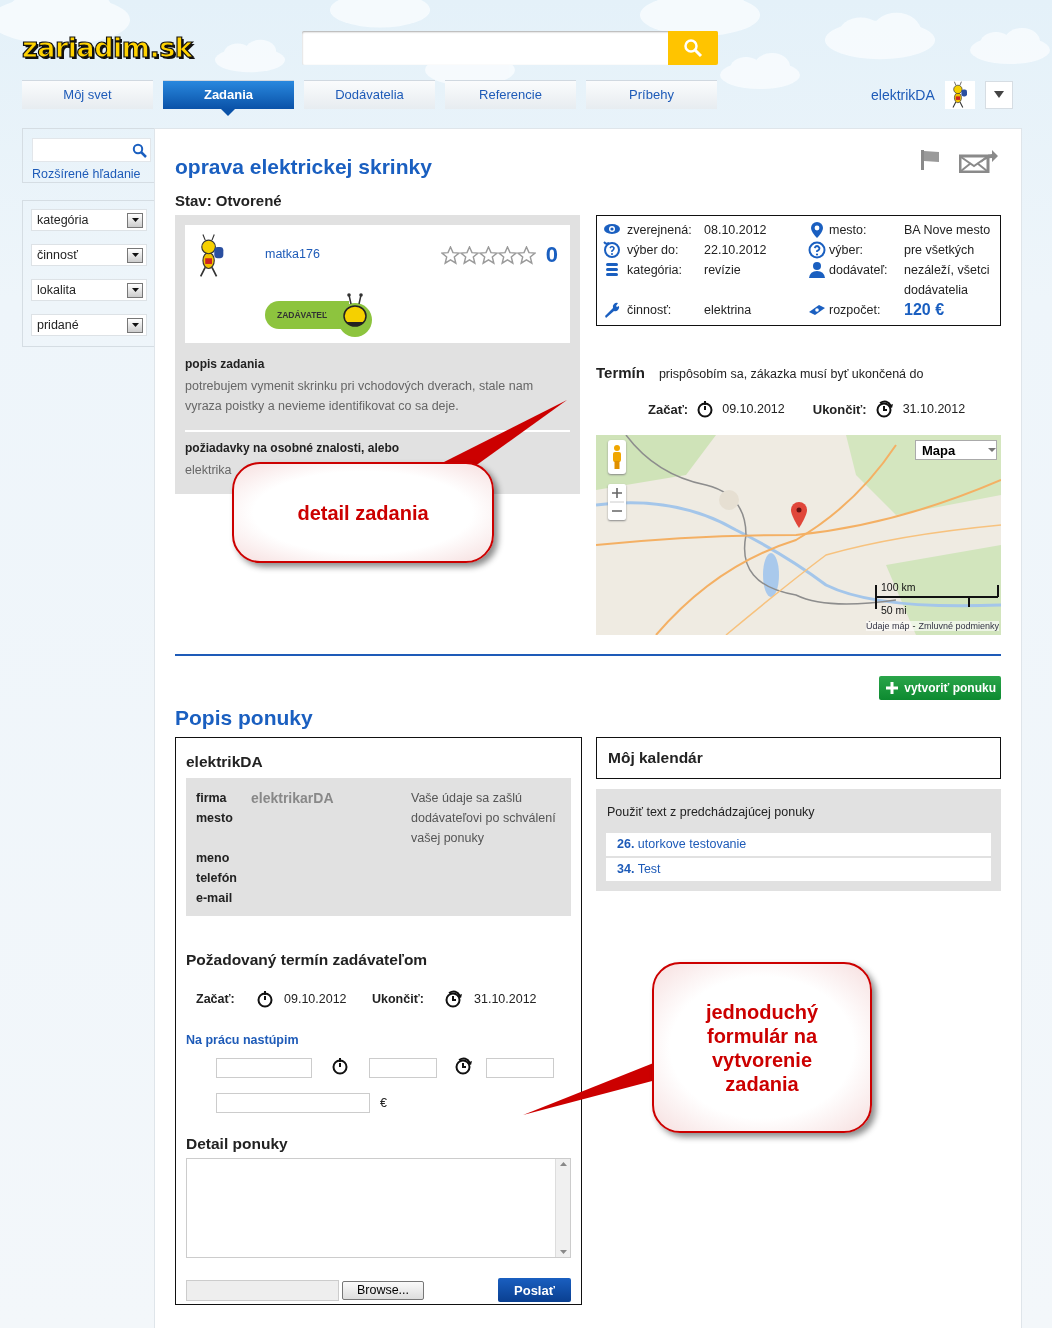  What do you see at coordinates (660, 230) in the screenshot?
I see `detail-label: zverejnená:` at bounding box center [660, 230].